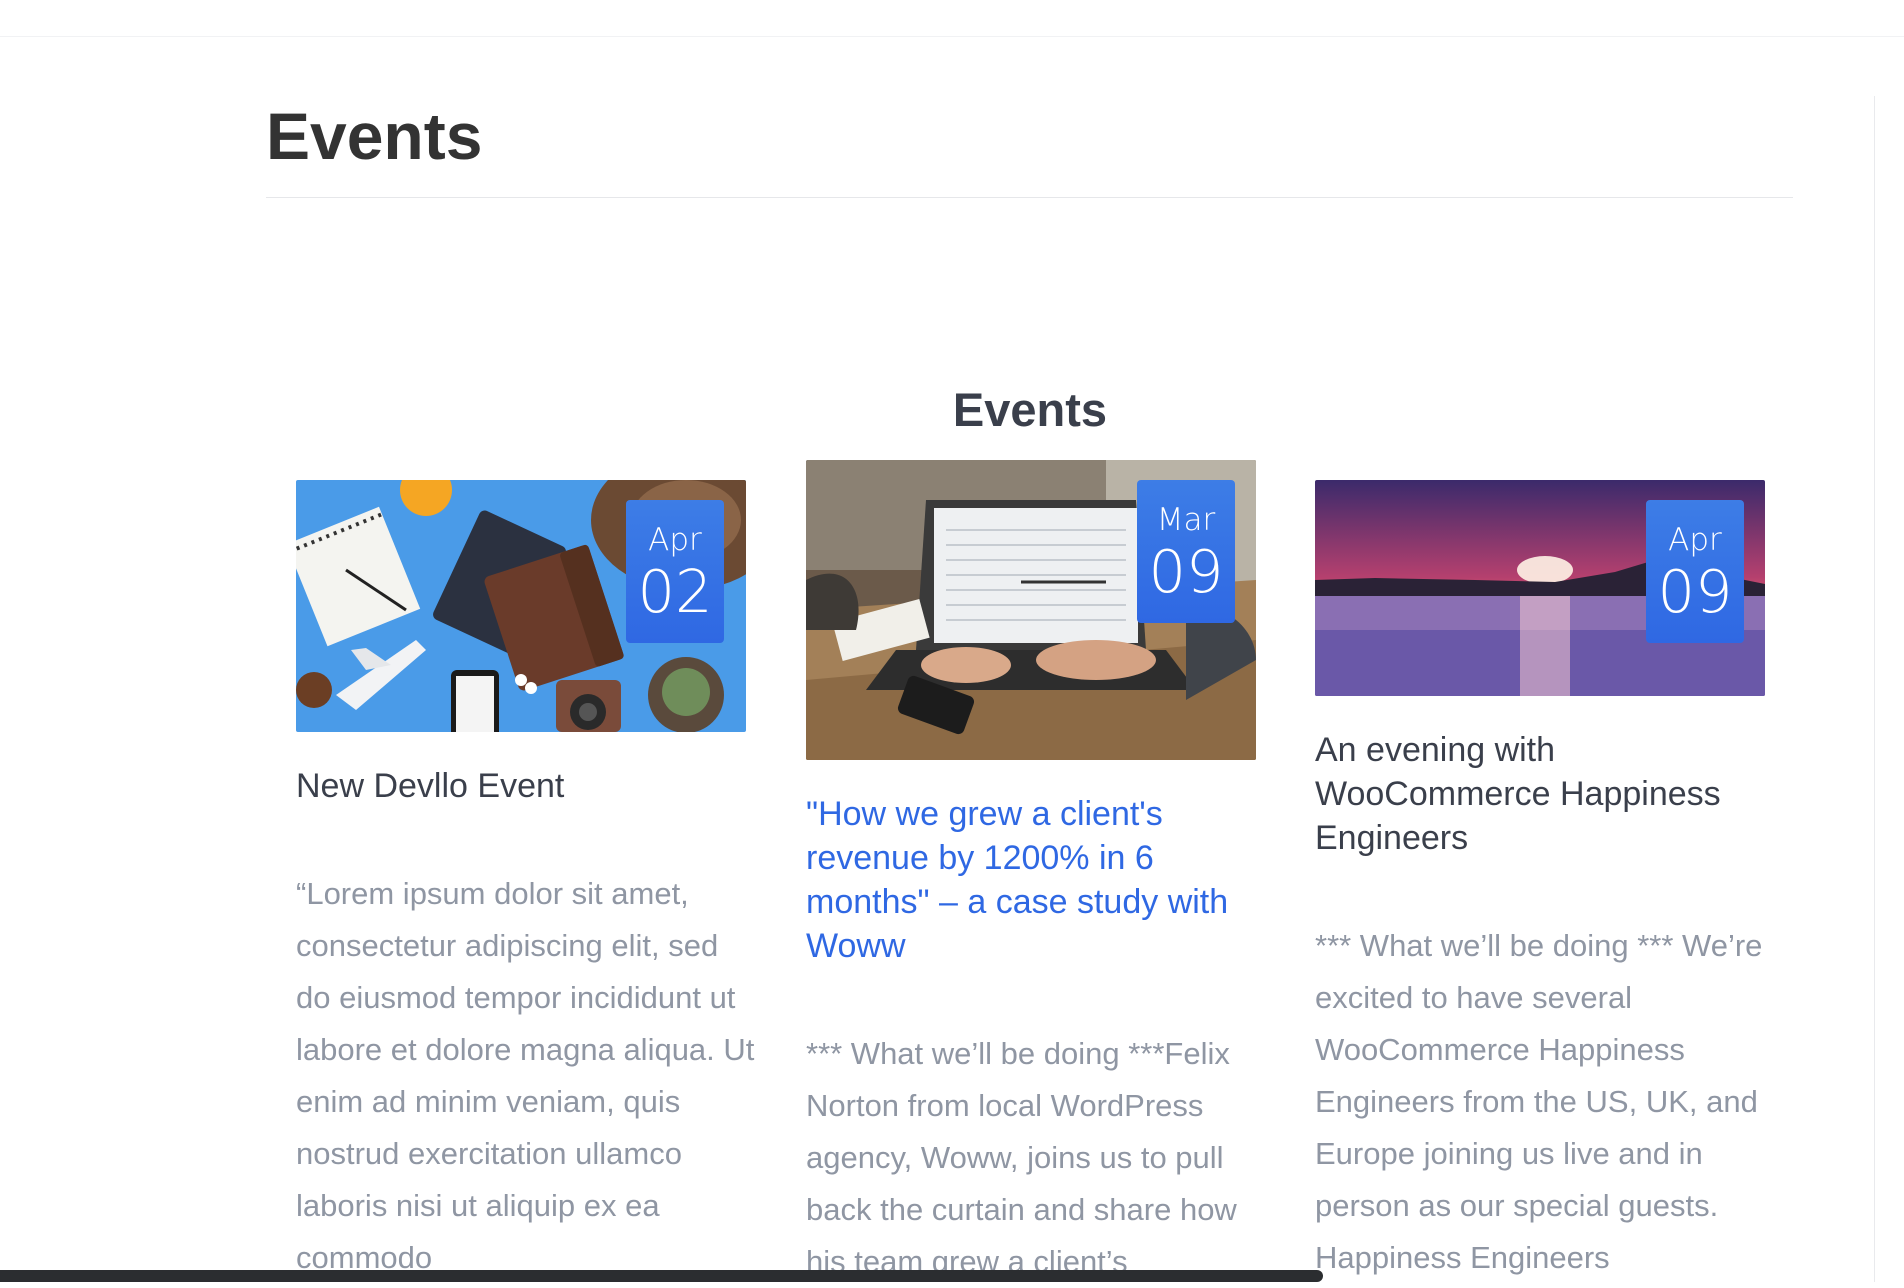  I want to click on event-date-badge: Mar 09, so click(1186, 551).